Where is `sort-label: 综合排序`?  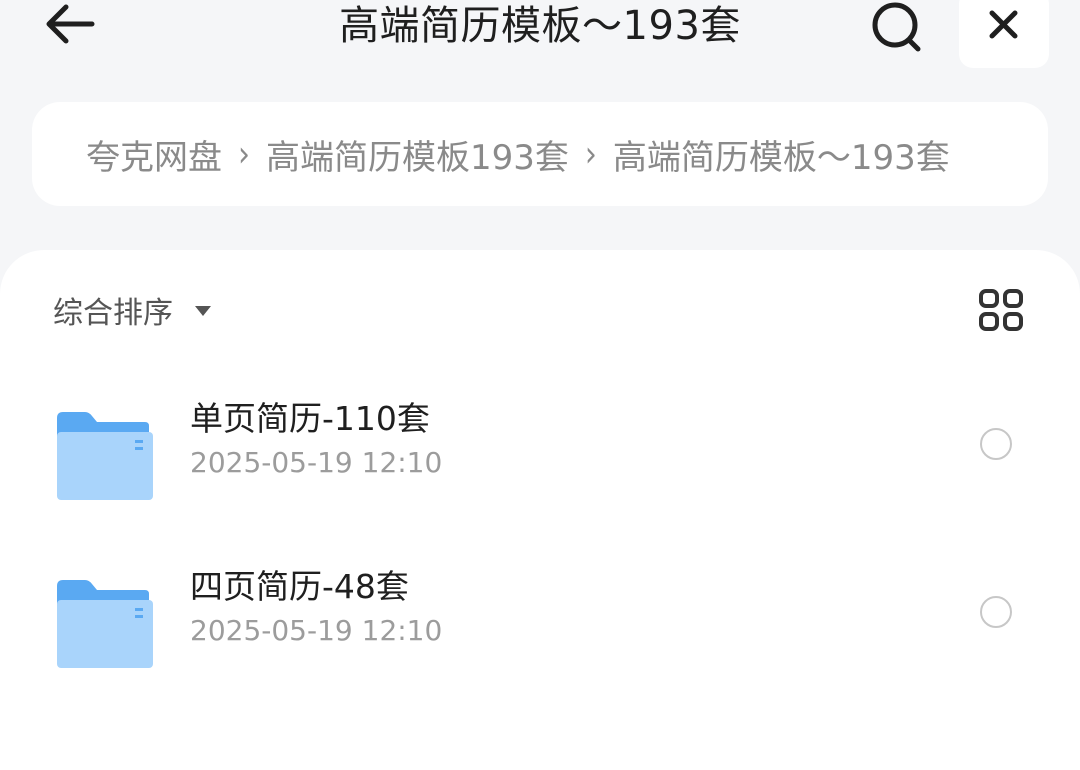 sort-label: 综合排序 is located at coordinates (113, 313).